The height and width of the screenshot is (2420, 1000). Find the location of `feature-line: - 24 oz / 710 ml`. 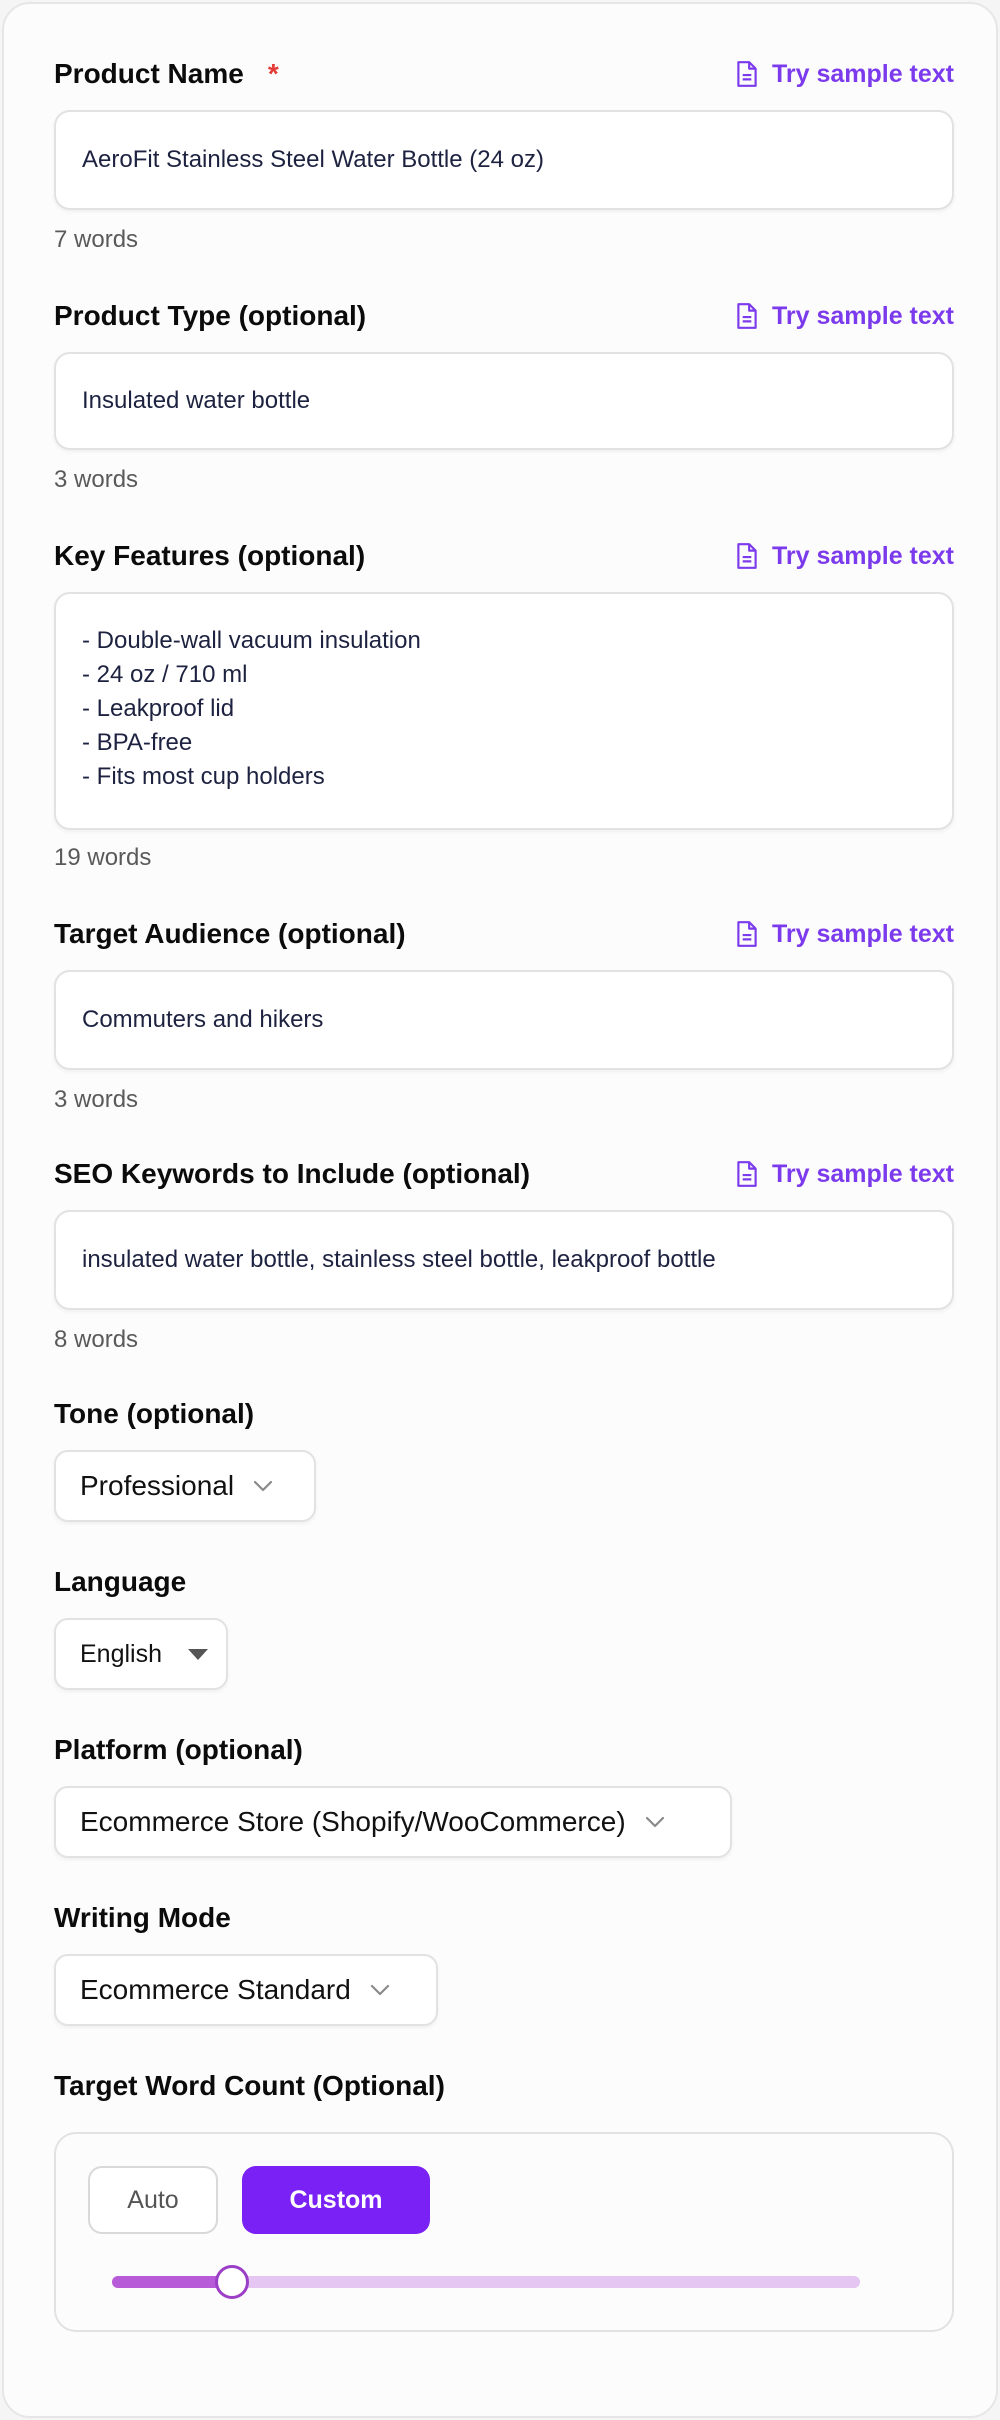

feature-line: - 24 oz / 710 ml is located at coordinates (165, 674).